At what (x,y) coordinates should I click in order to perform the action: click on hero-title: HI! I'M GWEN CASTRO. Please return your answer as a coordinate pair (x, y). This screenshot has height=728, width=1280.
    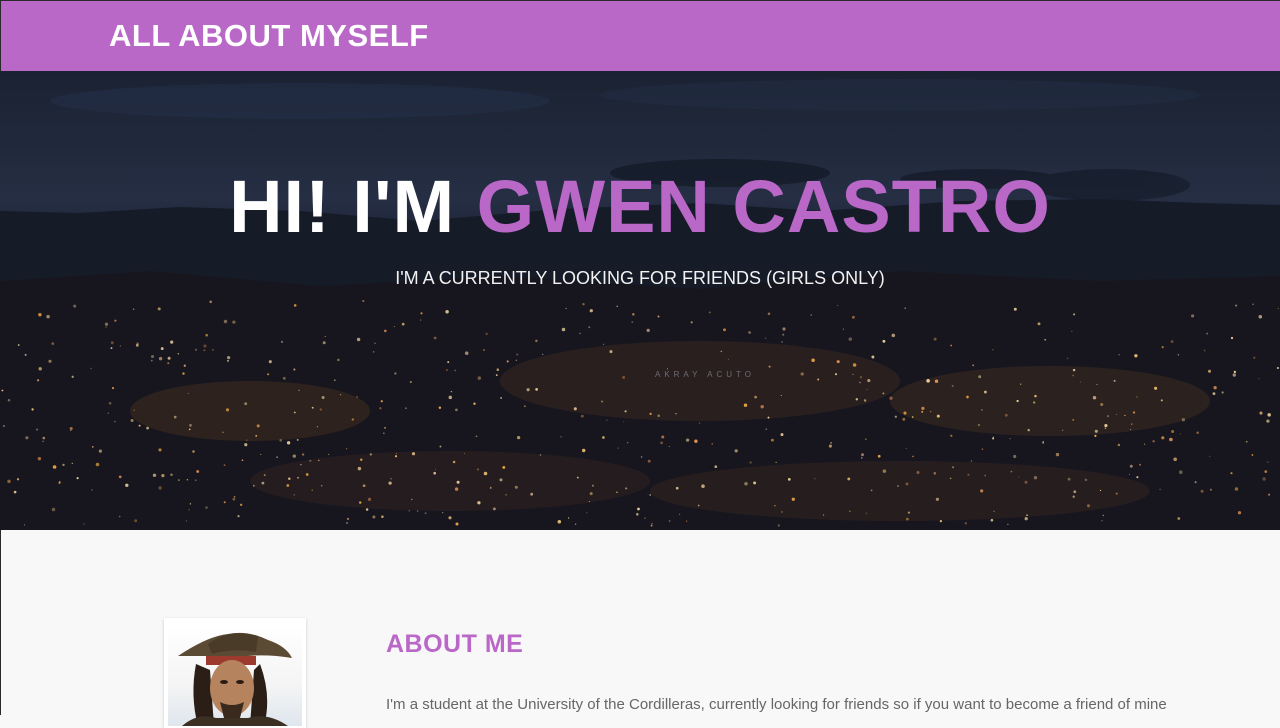
    Looking at the image, I should click on (640, 207).